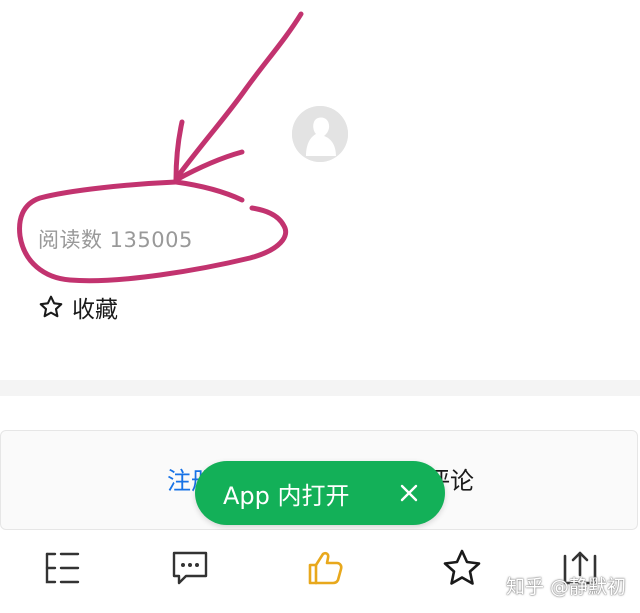  Describe the element at coordinates (325, 568) in the screenshot. I see `thumbs-up-icon` at that location.